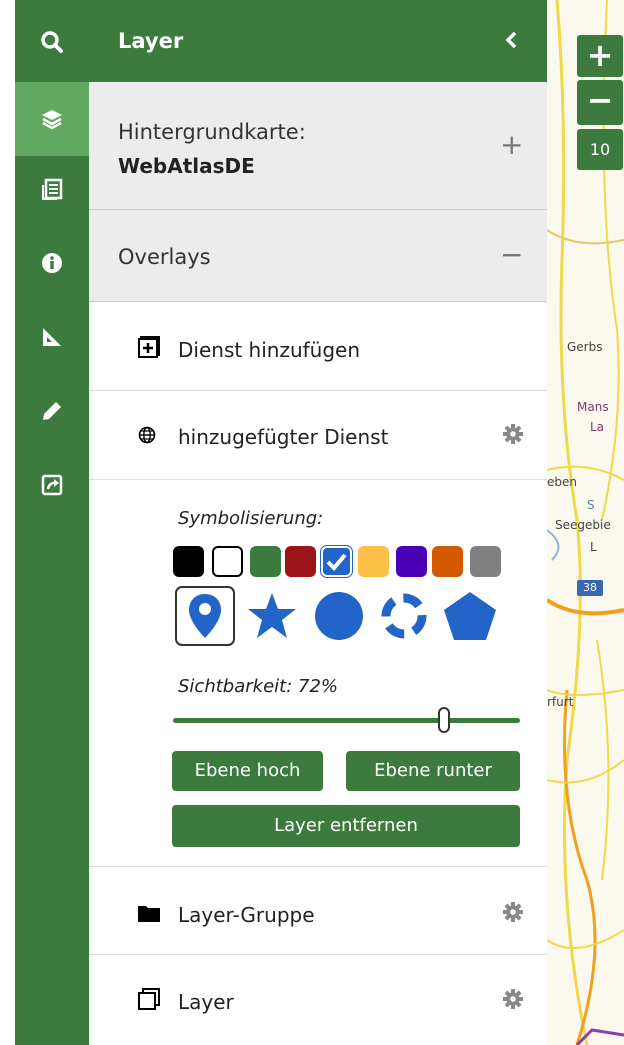 The width and height of the screenshot is (624, 1045). I want to click on zoom-out-button: −, so click(600, 102).